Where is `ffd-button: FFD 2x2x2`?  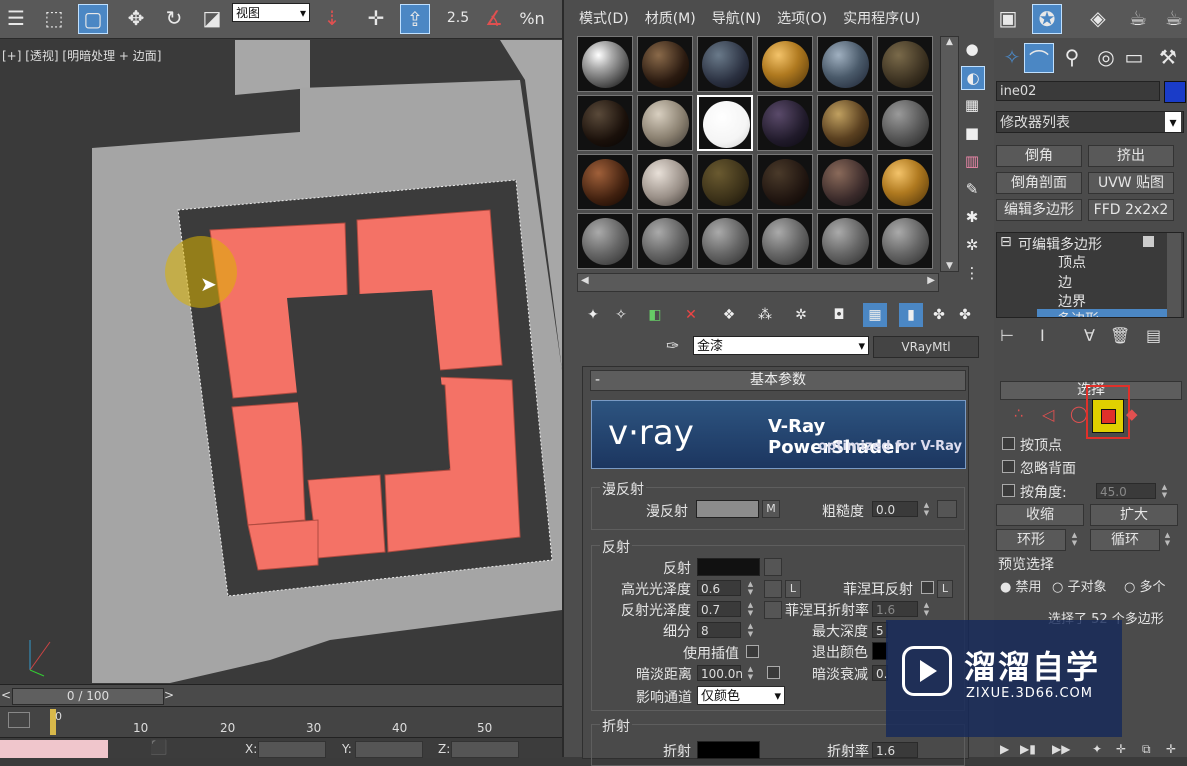 ffd-button: FFD 2x2x2 is located at coordinates (1131, 210).